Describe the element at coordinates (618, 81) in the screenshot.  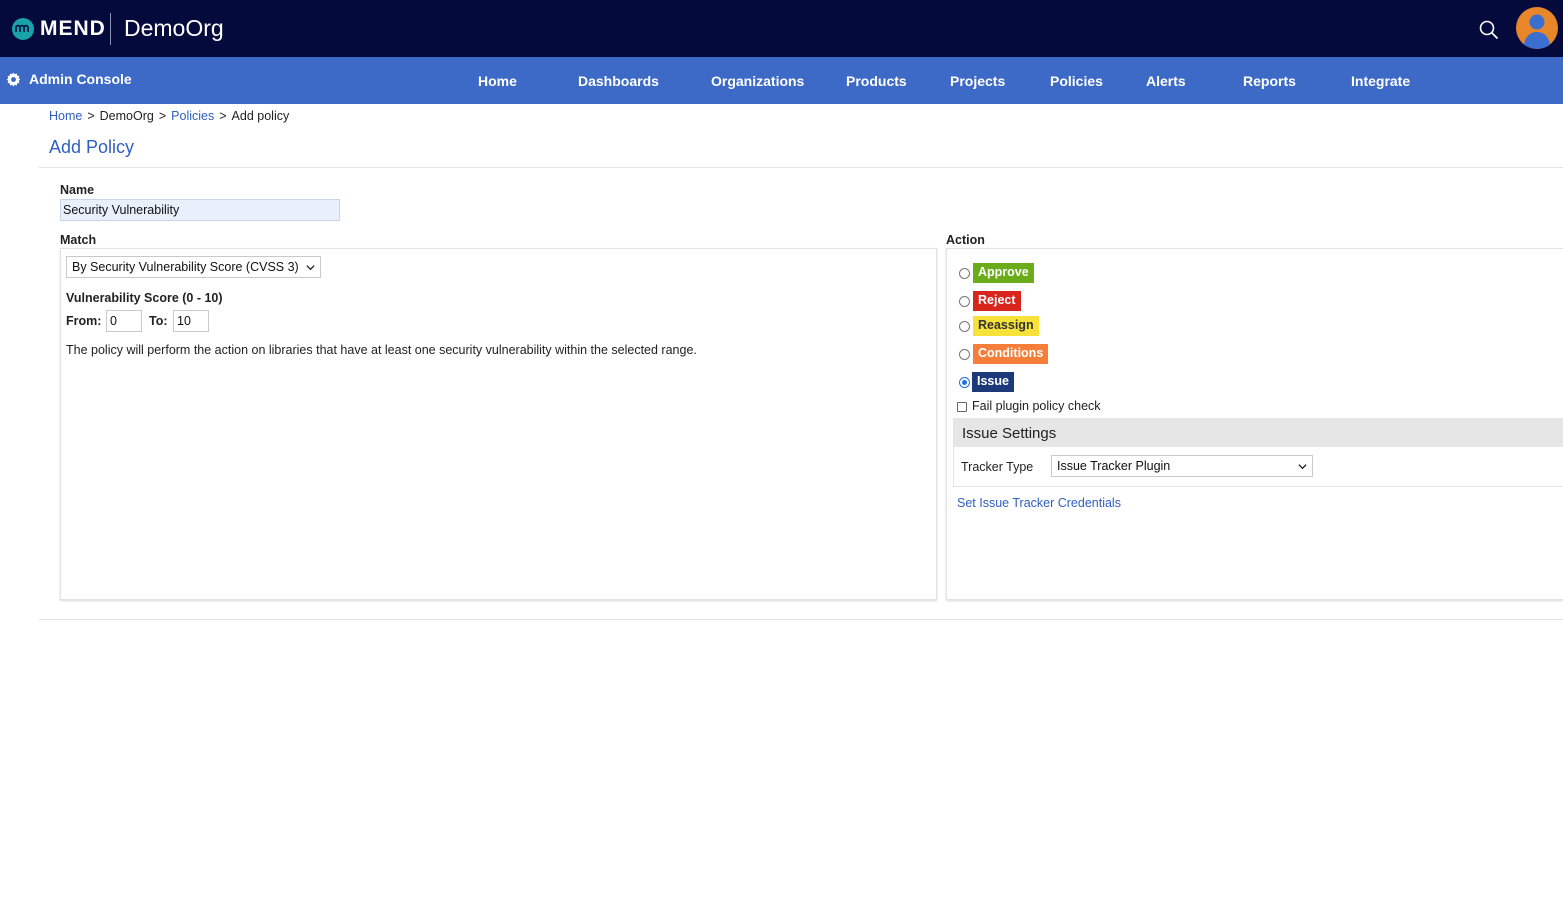
I see `nav-dashboards: Dashboards` at that location.